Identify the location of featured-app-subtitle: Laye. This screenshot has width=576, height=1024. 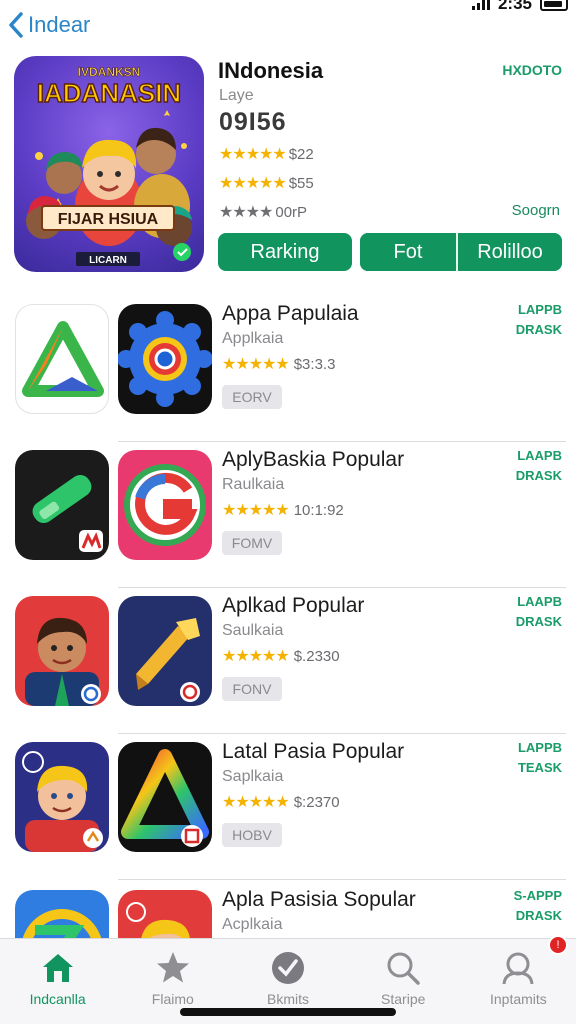
(236, 95).